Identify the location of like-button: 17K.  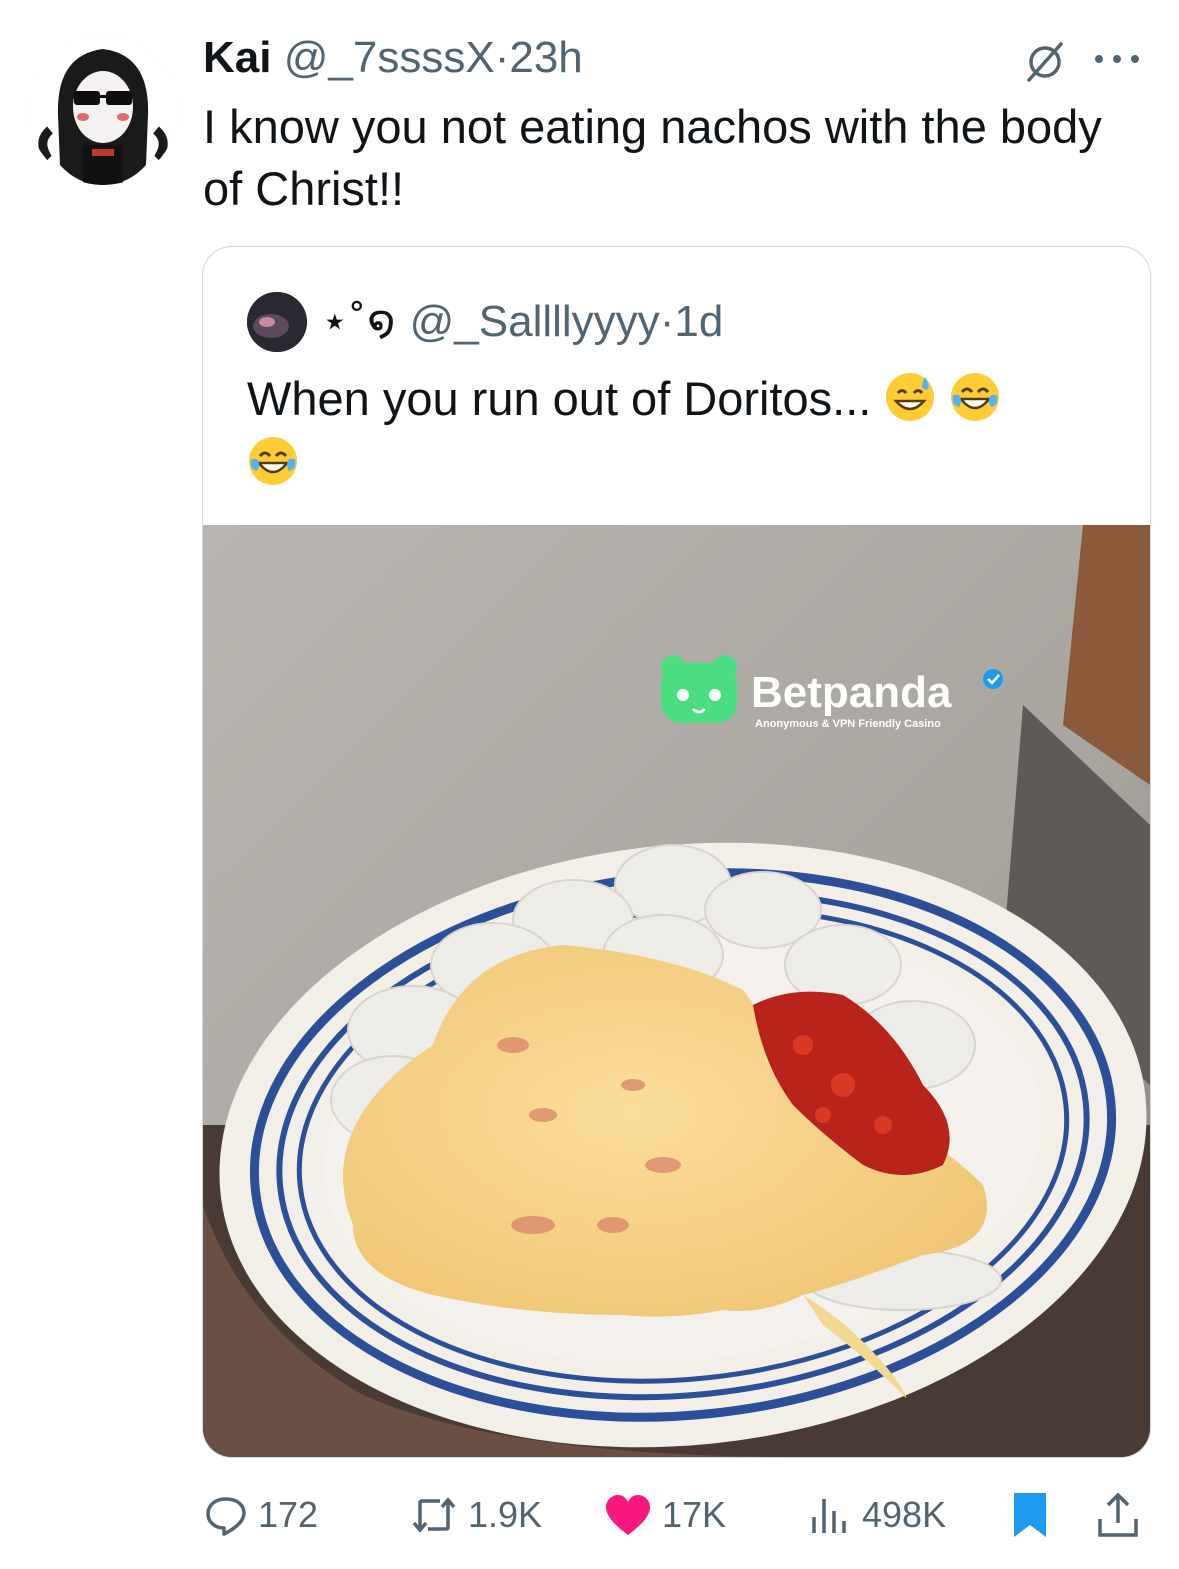
(665, 1515).